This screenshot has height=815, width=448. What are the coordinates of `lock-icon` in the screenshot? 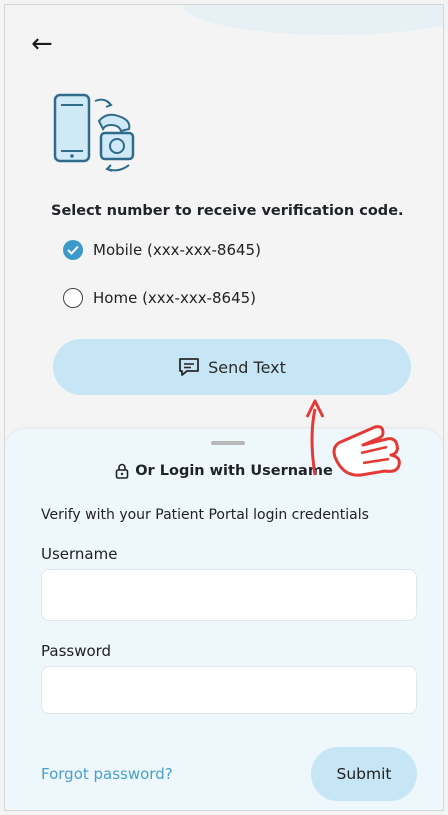 It's located at (122, 471).